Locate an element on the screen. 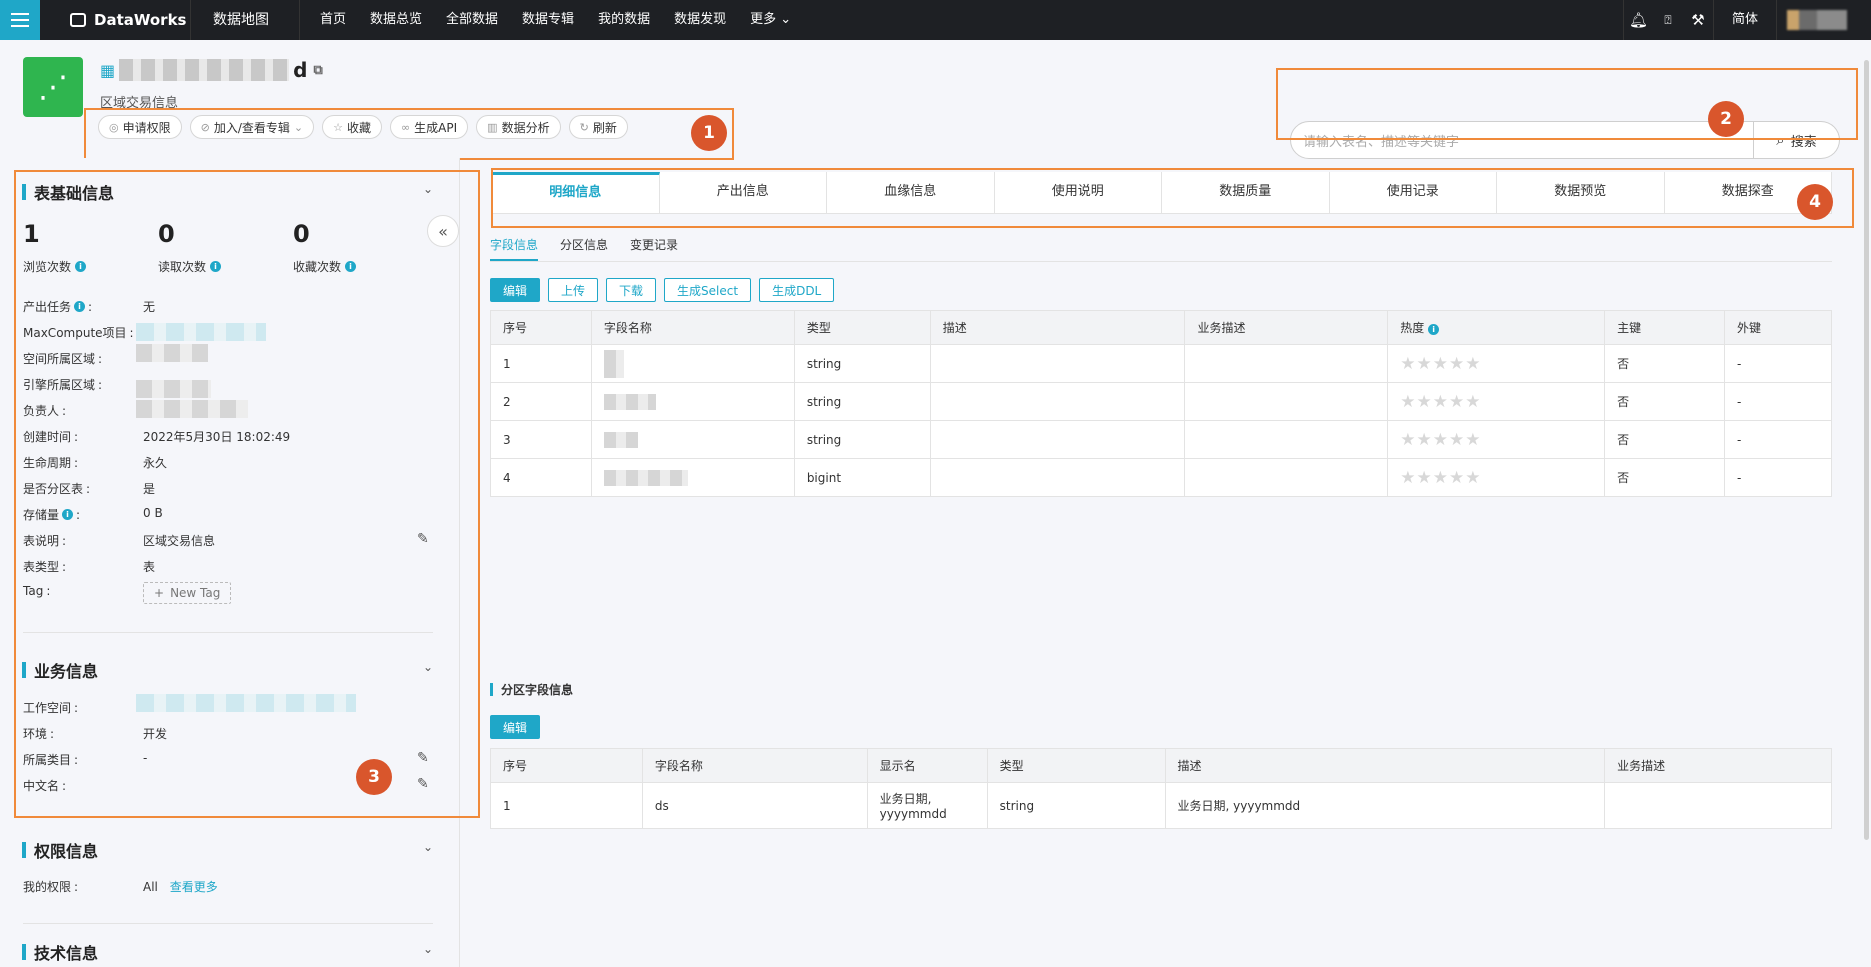 Image resolution: width=1871 pixels, height=967 pixels. partition-title: 分区字段信息 is located at coordinates (537, 690).